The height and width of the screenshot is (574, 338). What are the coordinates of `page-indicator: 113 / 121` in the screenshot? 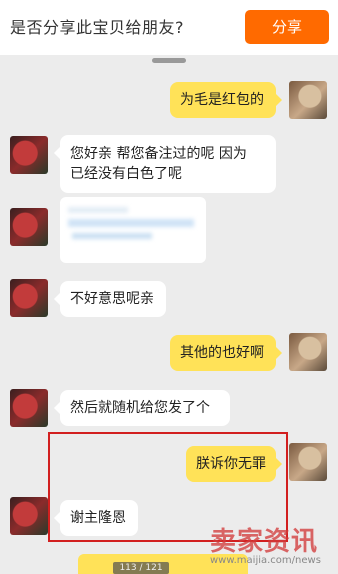 It's located at (141, 568).